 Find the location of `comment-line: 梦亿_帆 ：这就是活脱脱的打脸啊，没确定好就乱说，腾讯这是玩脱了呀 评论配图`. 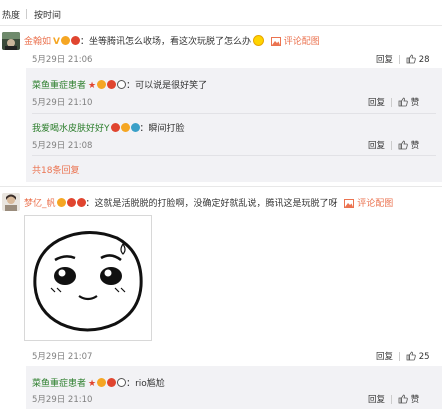

comment-line: 梦亿_帆 ：这就是活脱脱的打脸啊，没确定好就乱说，腾讯这是玩脱了呀 评论配图 is located at coordinates (208, 202).